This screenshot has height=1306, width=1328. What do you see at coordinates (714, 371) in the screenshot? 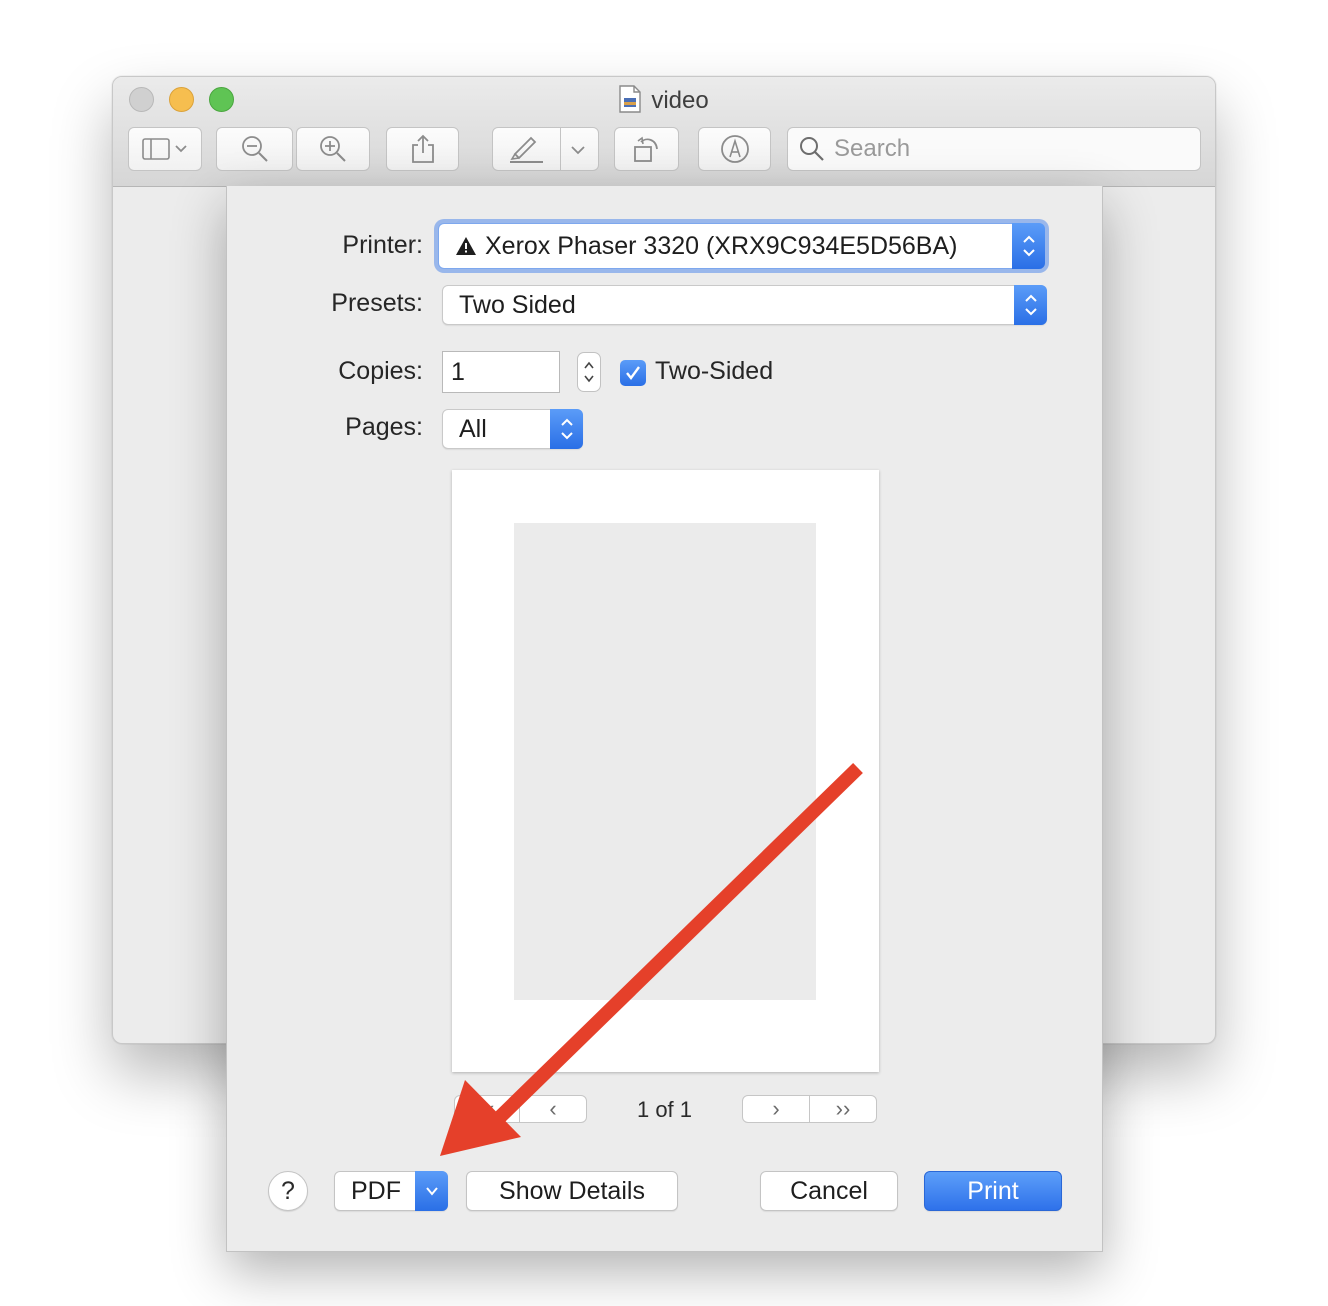
I see `two-sided-label: Two-Sided` at bounding box center [714, 371].